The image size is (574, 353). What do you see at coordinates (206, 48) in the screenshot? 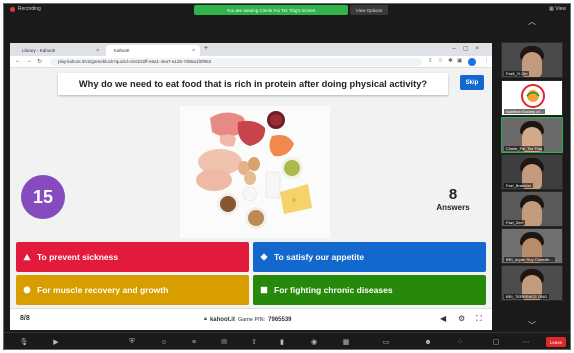
I see `new-tab-icon: +` at bounding box center [206, 48].